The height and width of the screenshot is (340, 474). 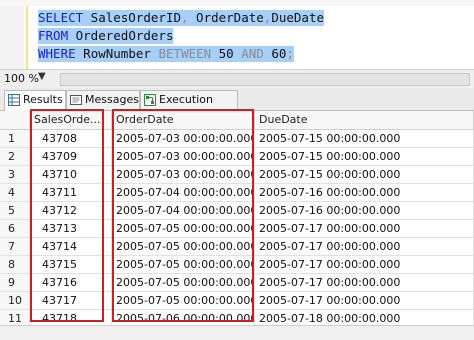 I want to click on bottom-status-strip, so click(x=237, y=332).